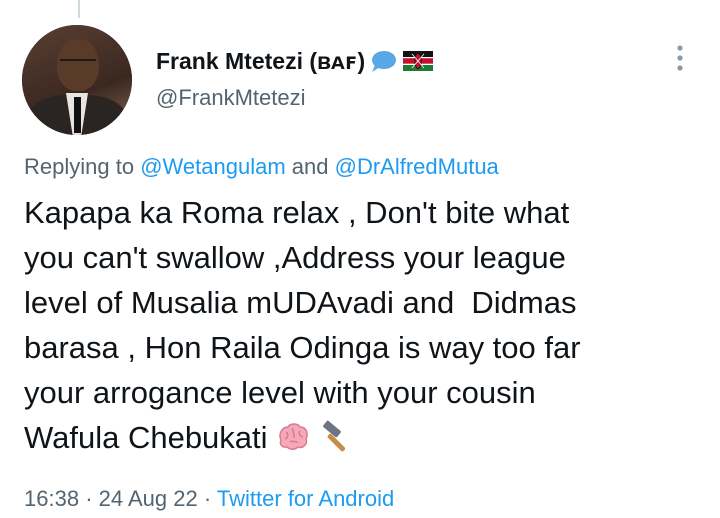  What do you see at coordinates (148, 498) in the screenshot?
I see `tweet-date: 24 Aug 22` at bounding box center [148, 498].